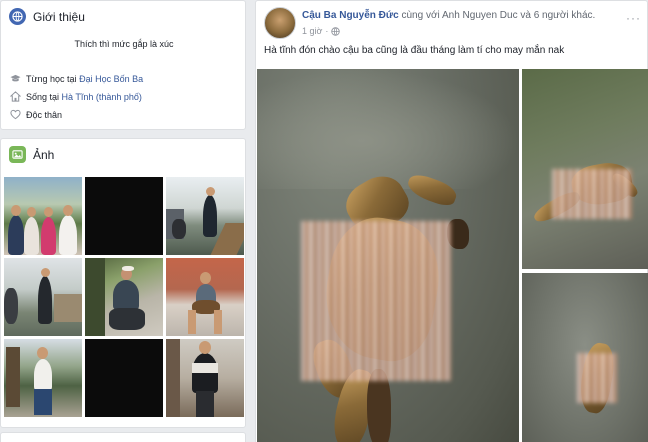 The width and height of the screenshot is (648, 442). What do you see at coordinates (15, 96) in the screenshot?
I see `home-icon` at bounding box center [15, 96].